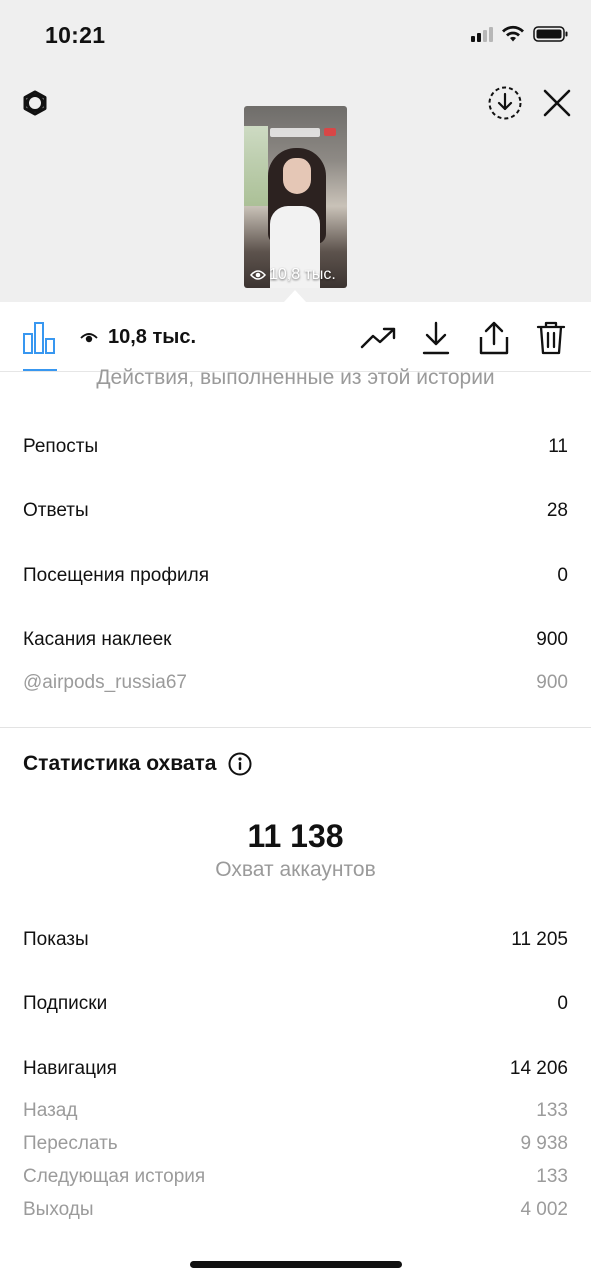 The height and width of the screenshot is (1280, 591). I want to click on download-icon, so click(436, 338).